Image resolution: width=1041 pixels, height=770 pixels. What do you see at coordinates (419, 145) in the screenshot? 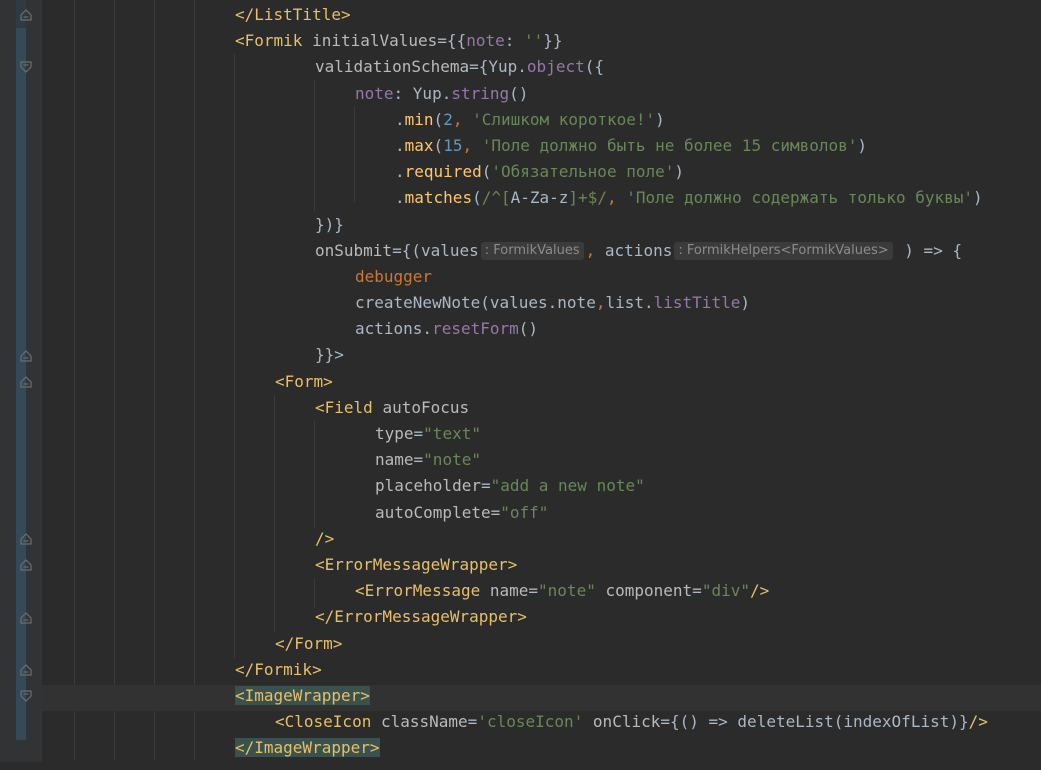
I see `code-token: max` at bounding box center [419, 145].